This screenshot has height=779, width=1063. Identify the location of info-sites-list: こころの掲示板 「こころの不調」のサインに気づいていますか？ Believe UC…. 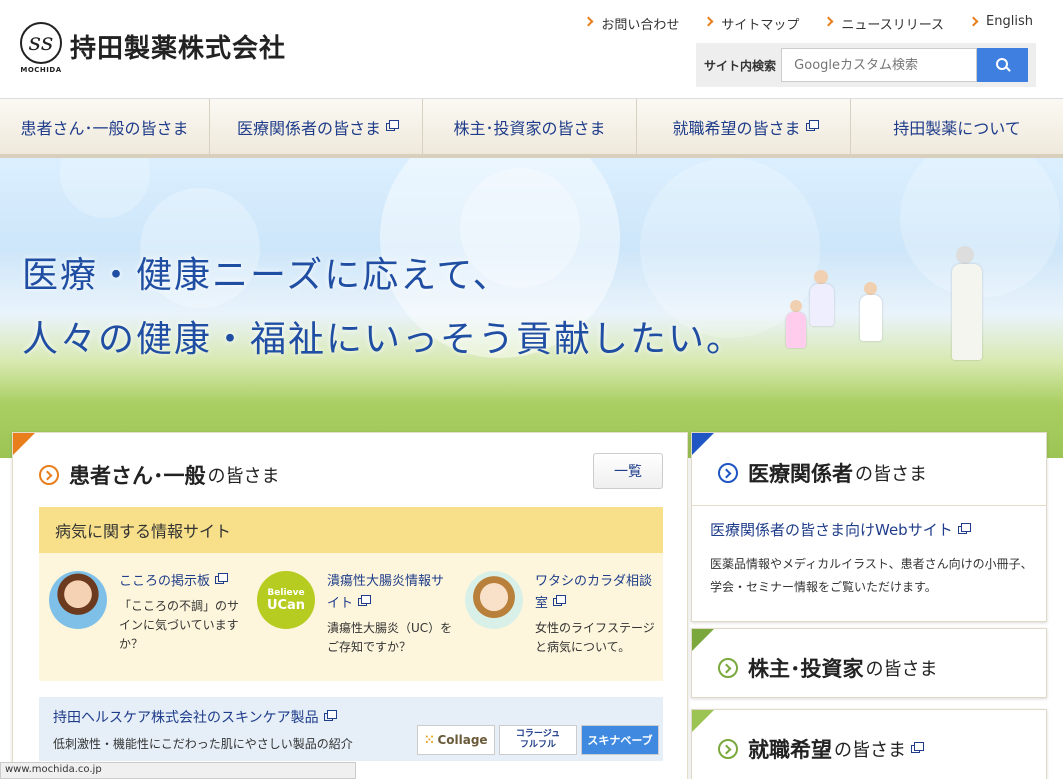
(351, 617).